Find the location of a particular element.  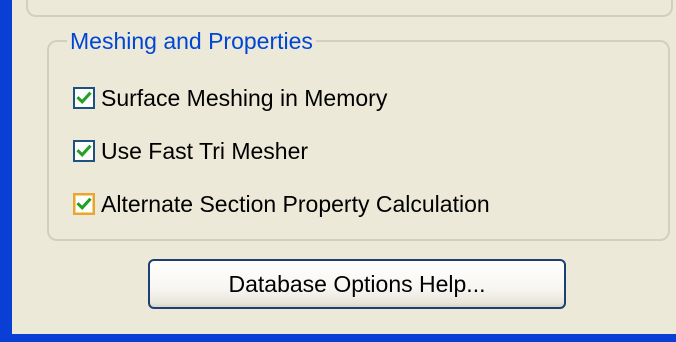

window-bottom-border is located at coordinates (338, 338).